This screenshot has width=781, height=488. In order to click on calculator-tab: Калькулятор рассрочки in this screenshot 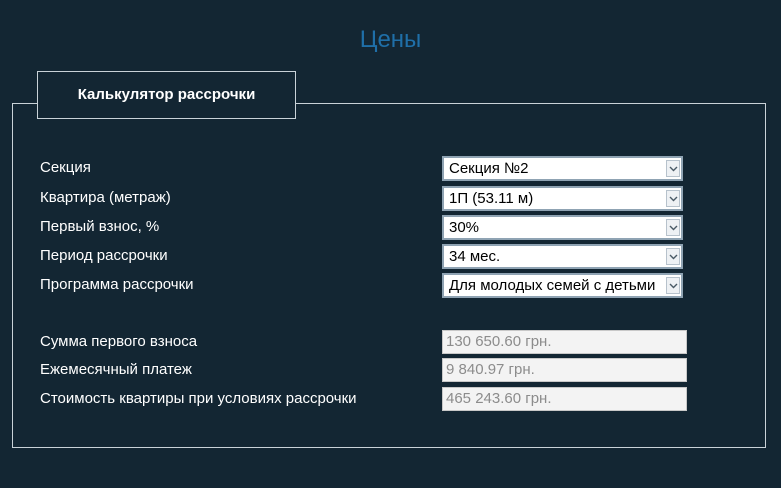, I will do `click(166, 95)`.